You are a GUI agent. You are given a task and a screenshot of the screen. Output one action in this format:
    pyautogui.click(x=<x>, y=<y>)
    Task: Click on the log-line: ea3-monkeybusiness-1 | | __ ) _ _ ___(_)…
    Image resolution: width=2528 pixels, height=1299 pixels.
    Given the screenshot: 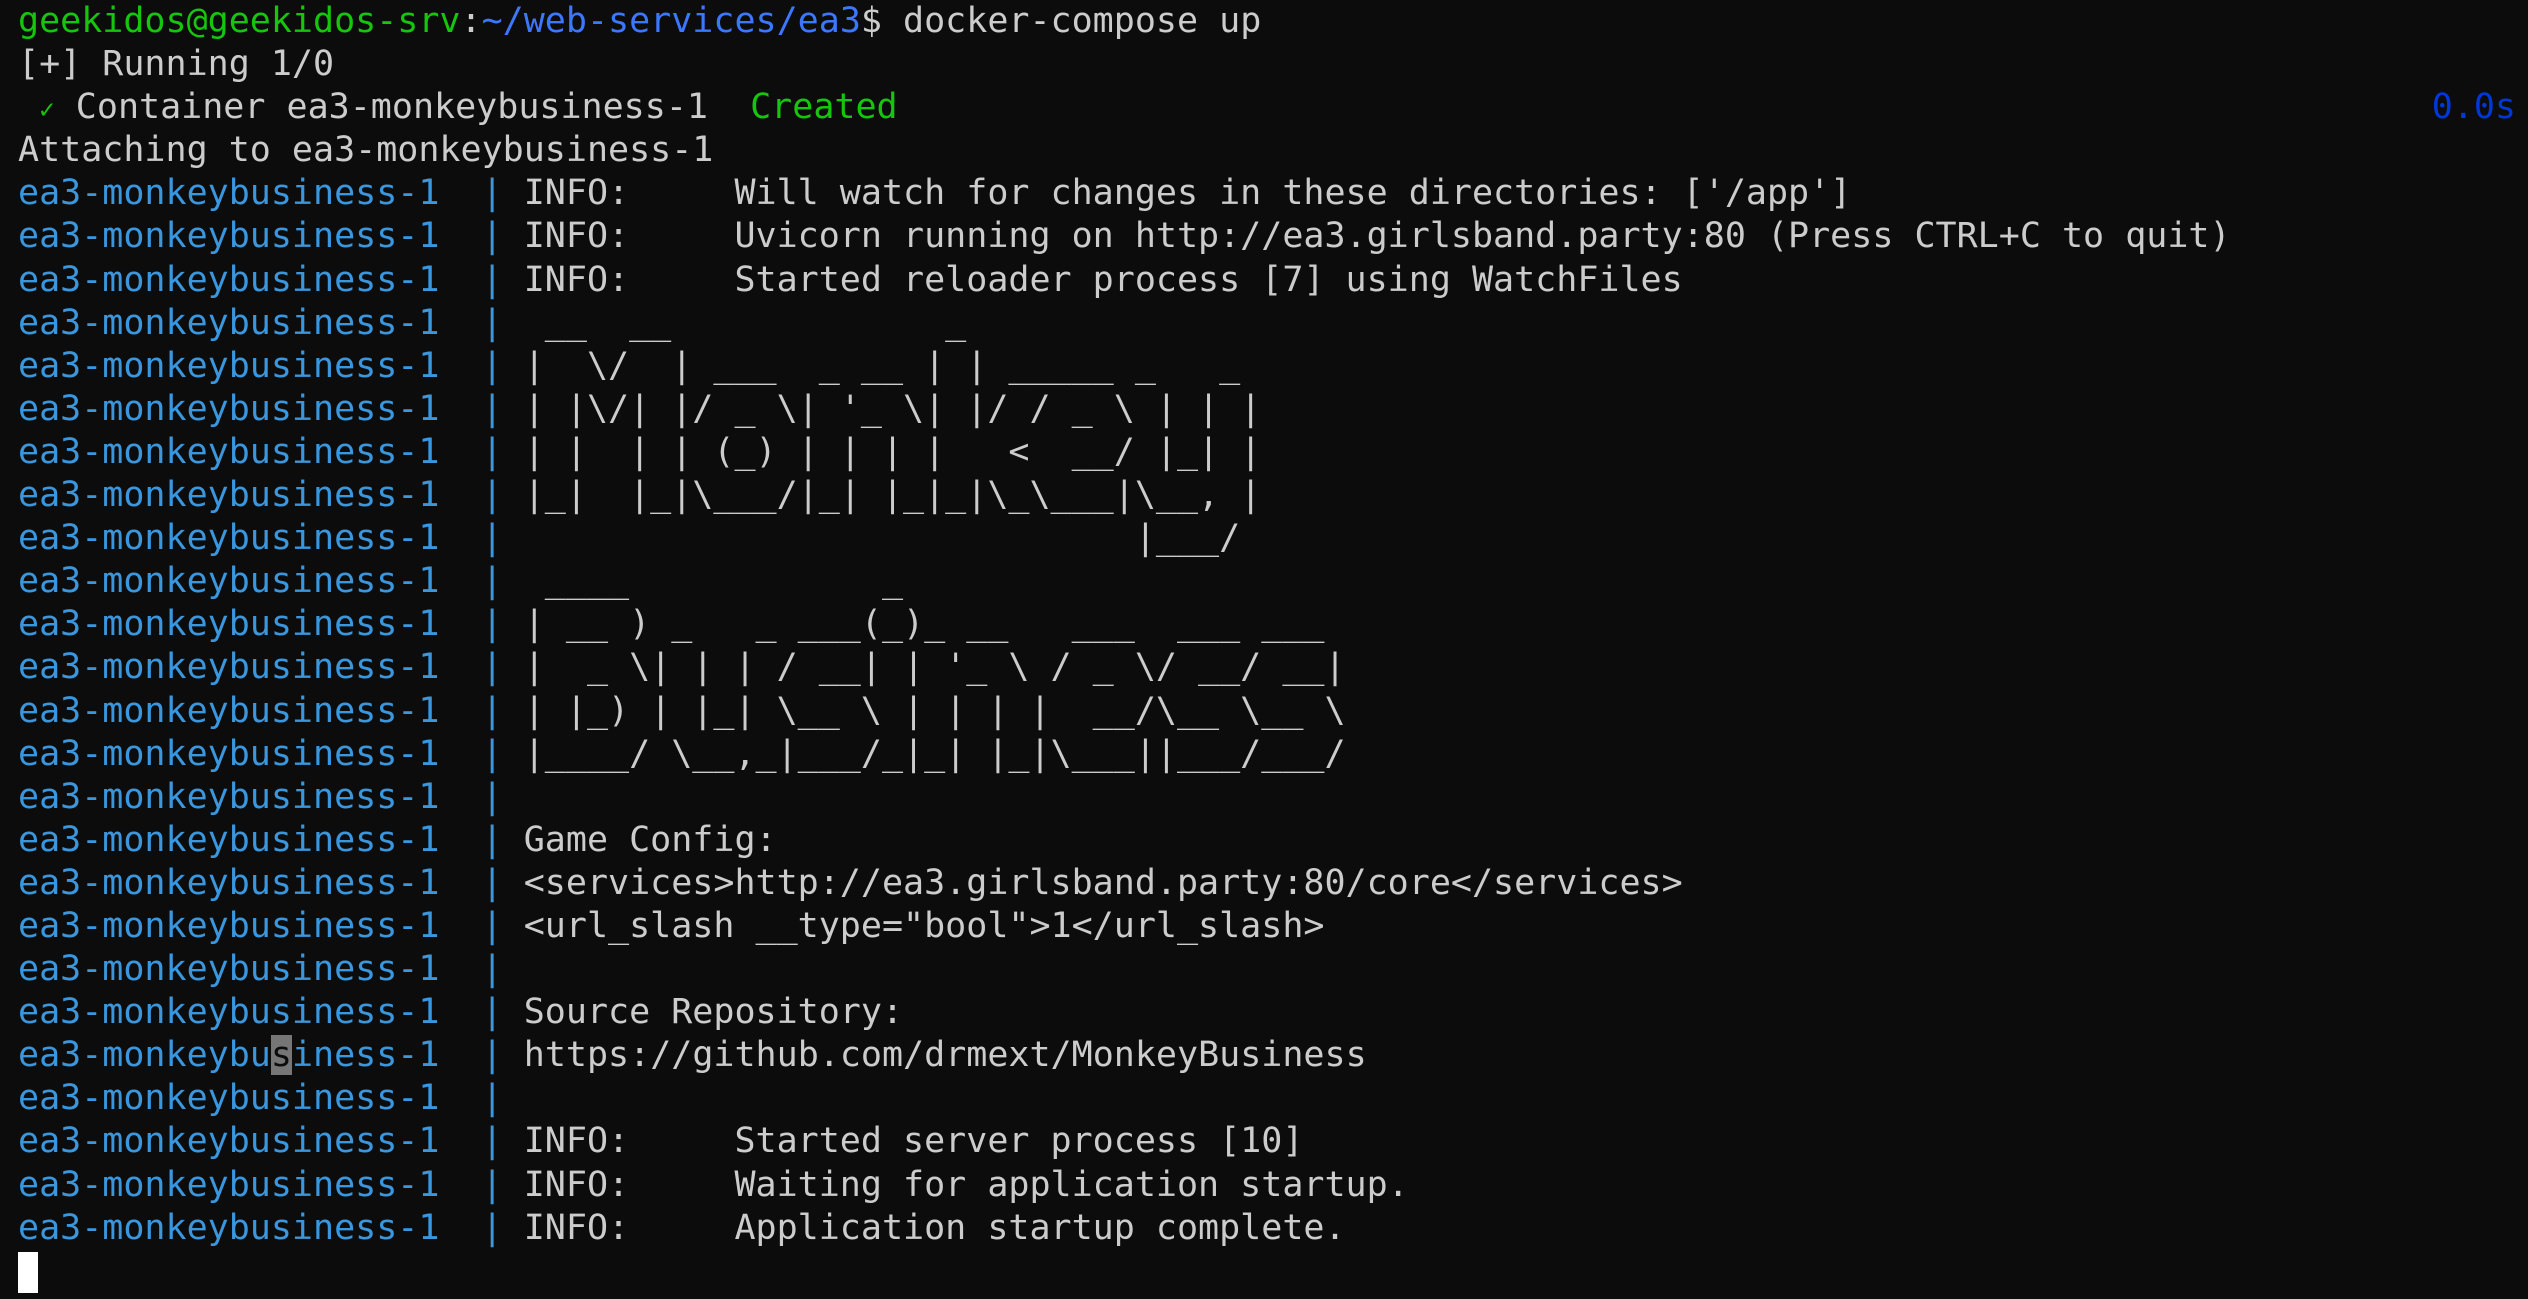 What is the action you would take?
    pyautogui.click(x=1273, y=624)
    